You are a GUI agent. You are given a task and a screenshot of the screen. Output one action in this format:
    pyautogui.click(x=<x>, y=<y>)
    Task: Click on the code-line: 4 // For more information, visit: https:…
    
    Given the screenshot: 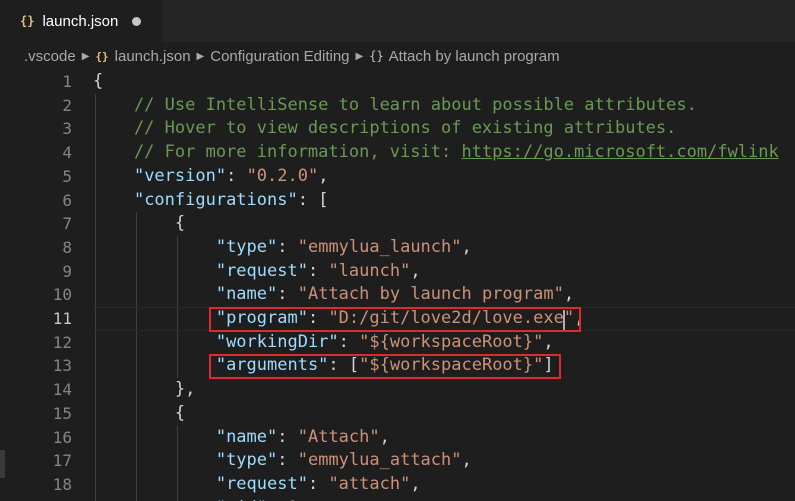 What is the action you would take?
    pyautogui.click(x=397, y=153)
    